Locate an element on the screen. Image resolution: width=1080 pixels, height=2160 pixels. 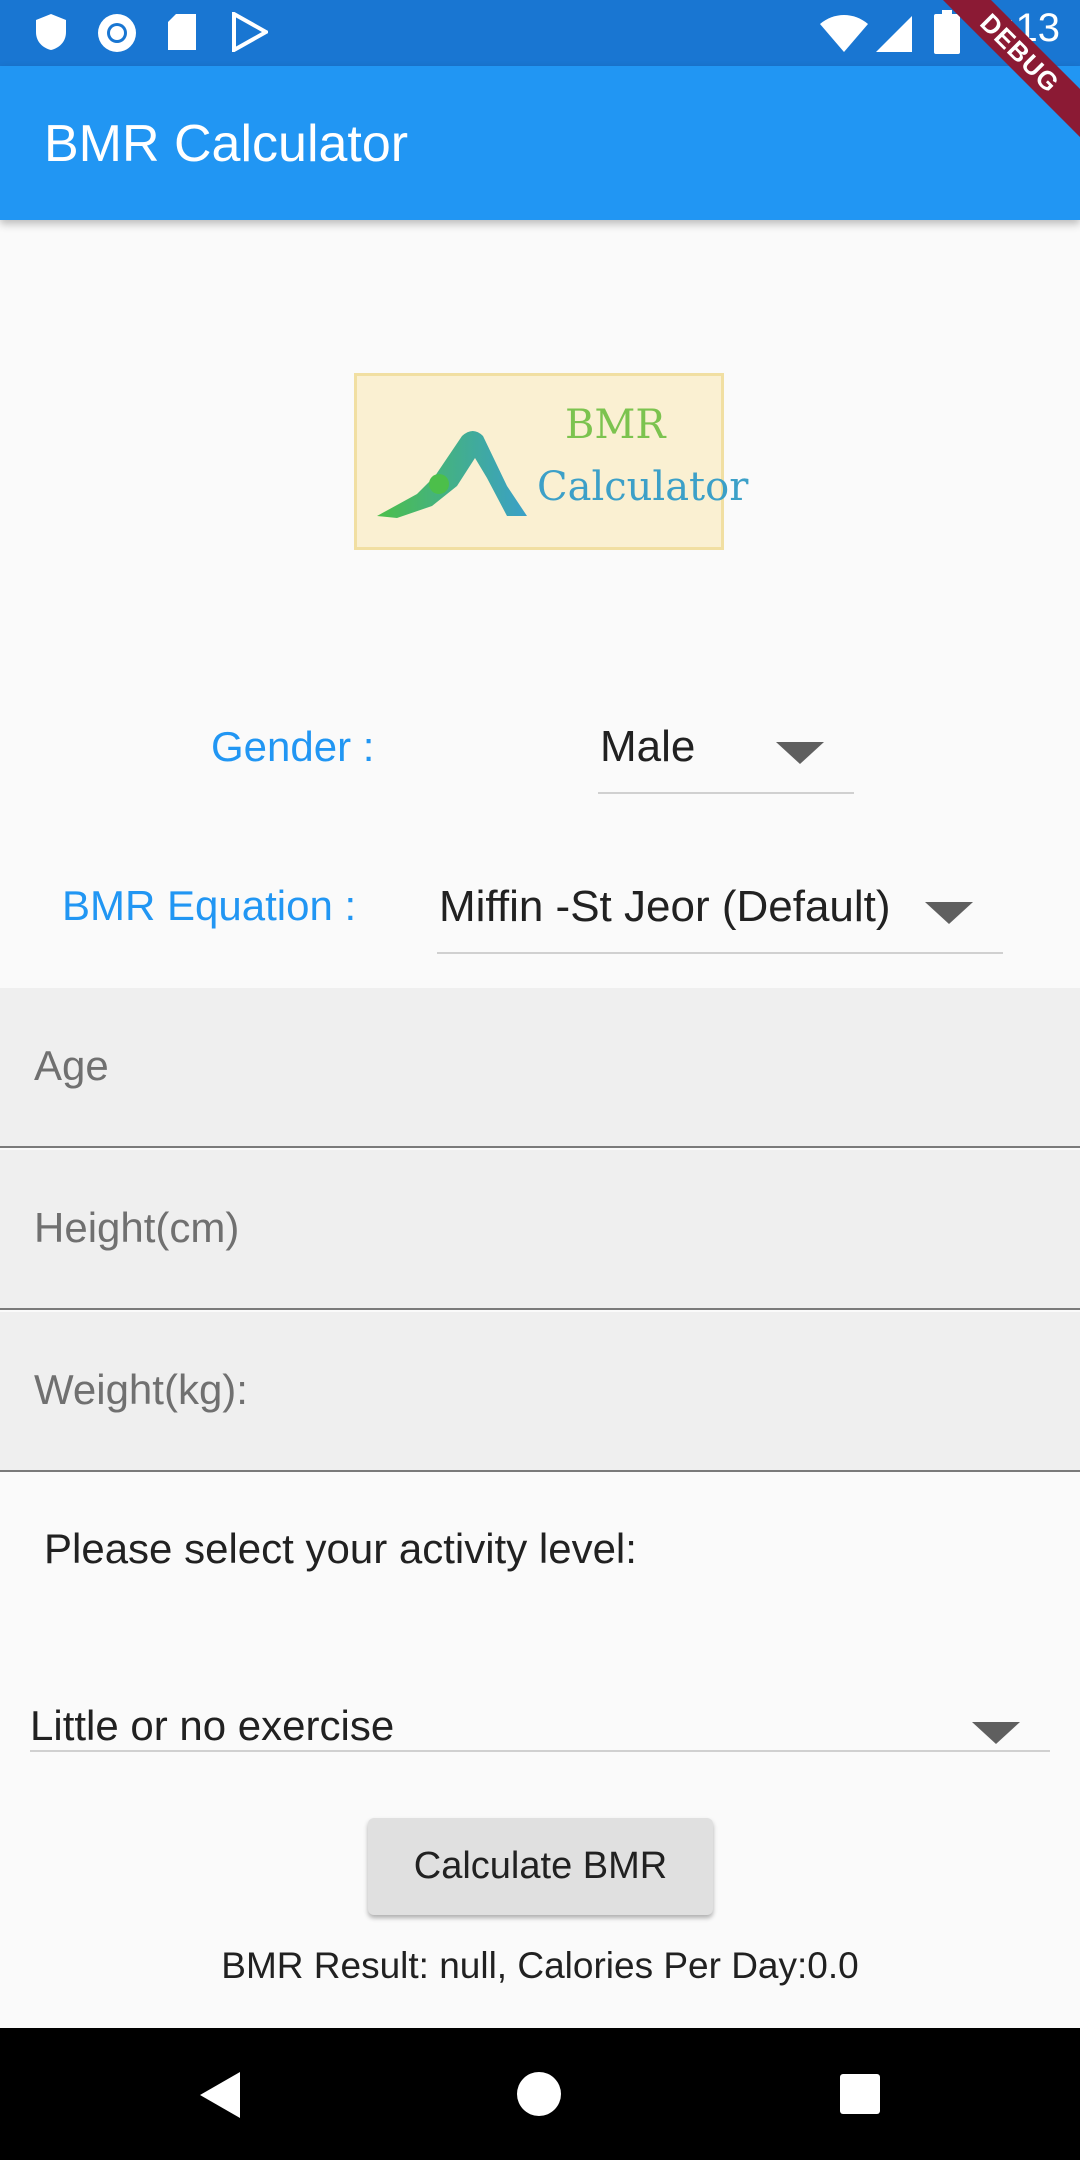
gender-dropdown: Male is located at coordinates (726, 747).